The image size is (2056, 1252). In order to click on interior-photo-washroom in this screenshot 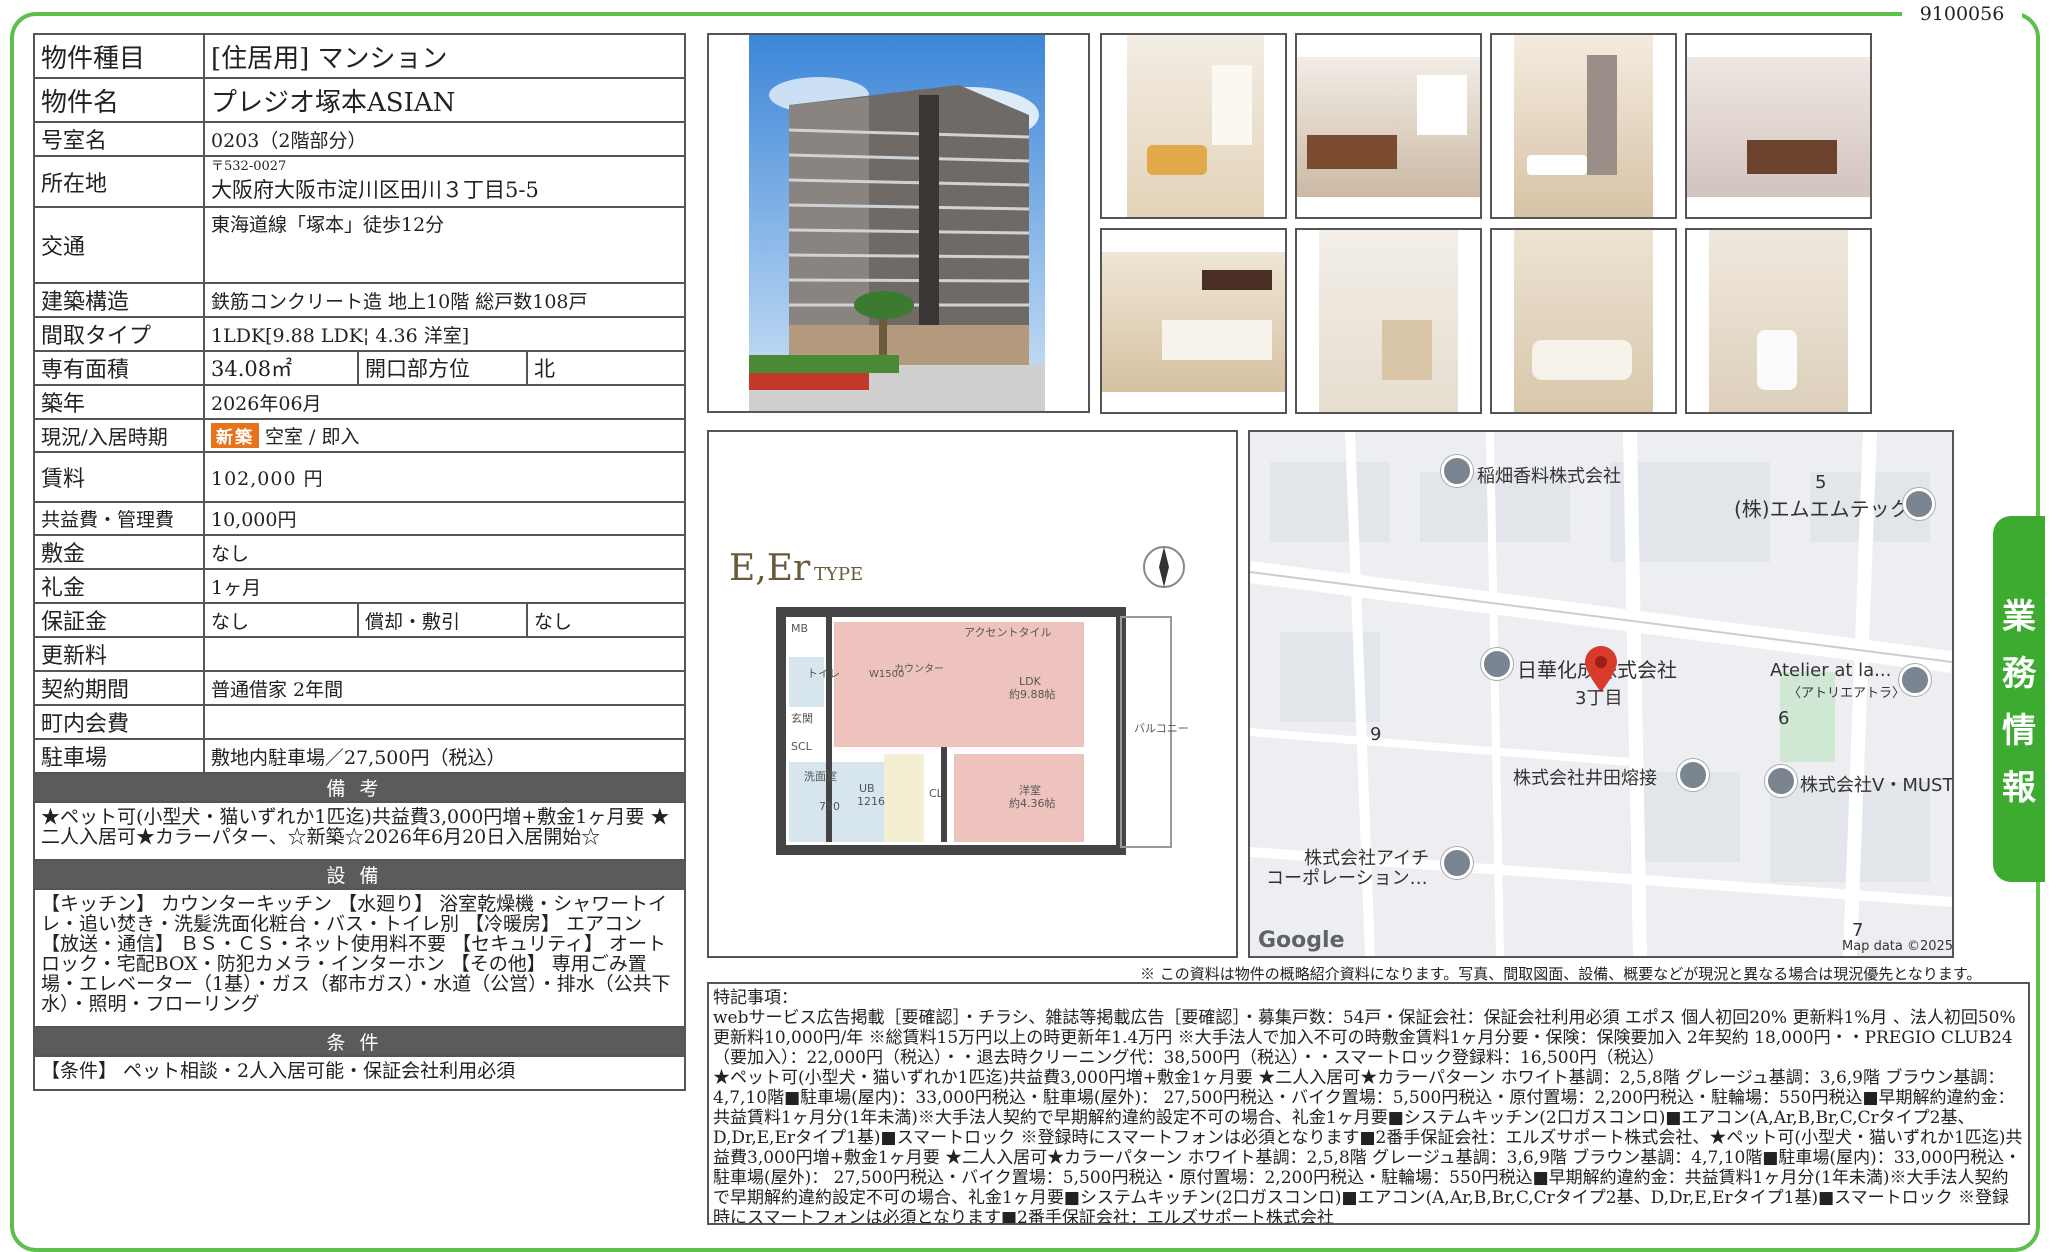, I will do `click(1388, 321)`.